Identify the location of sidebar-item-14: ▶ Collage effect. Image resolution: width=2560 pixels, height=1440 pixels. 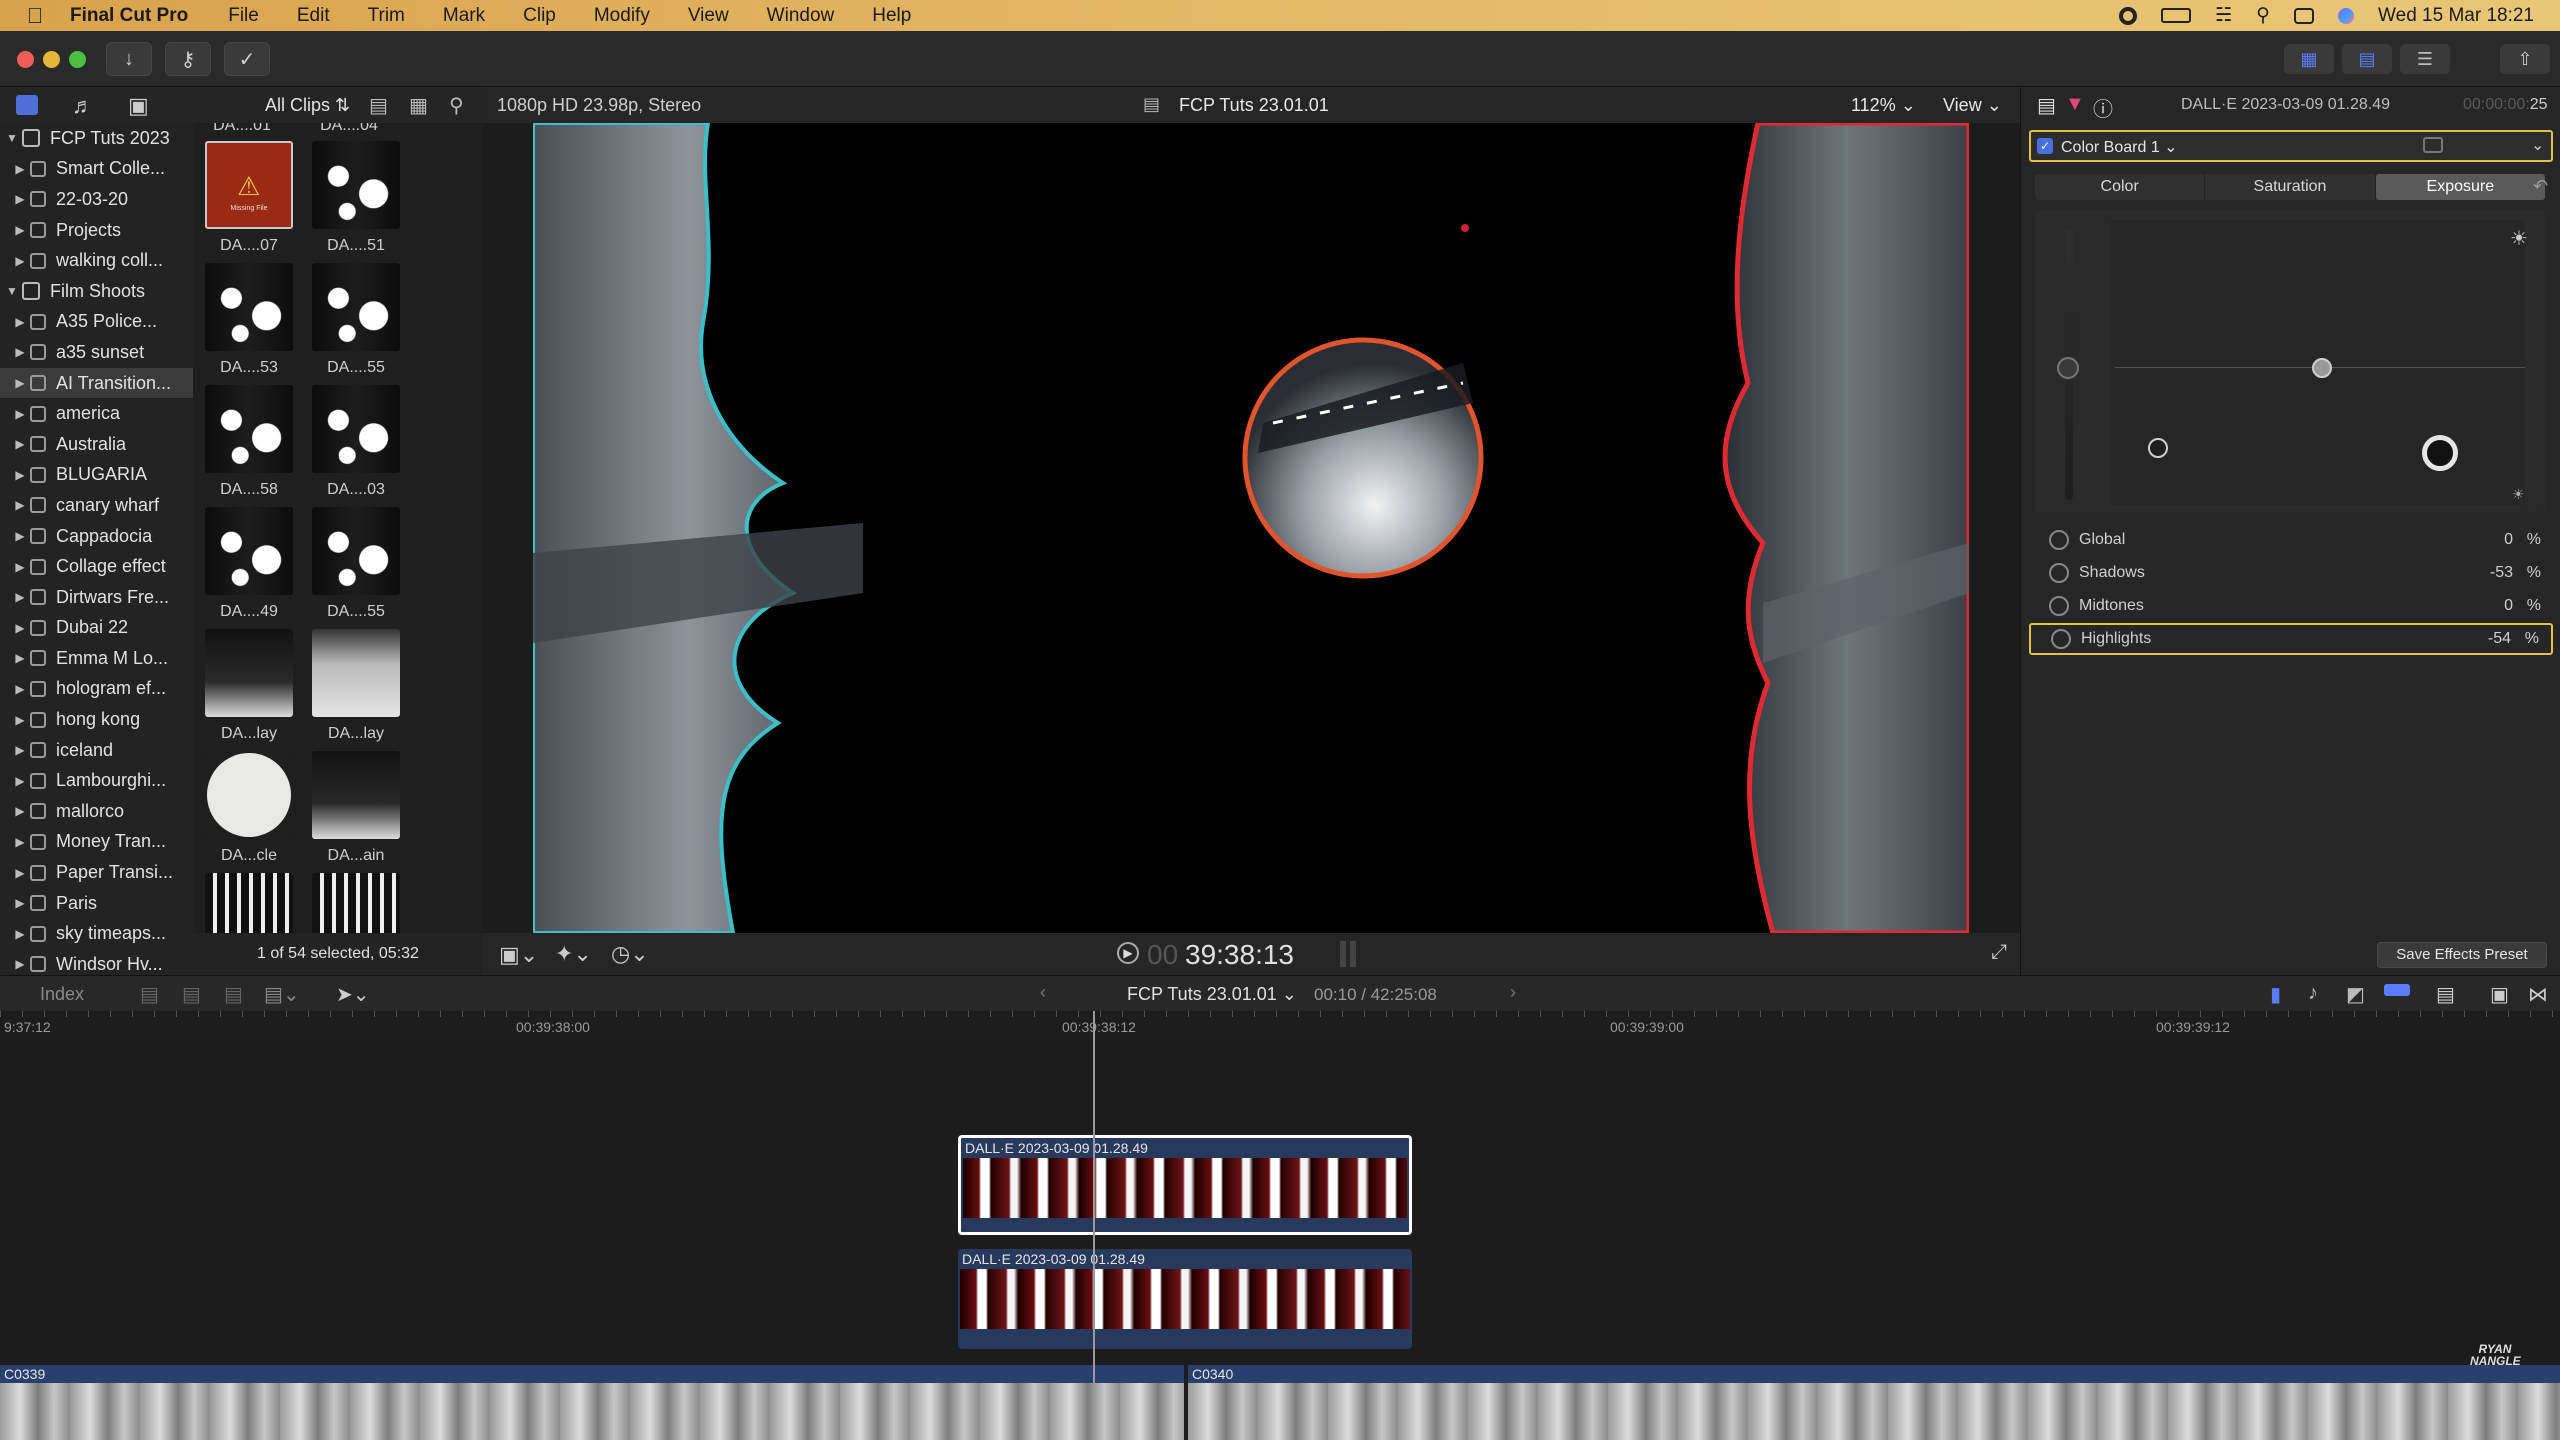
(96, 566).